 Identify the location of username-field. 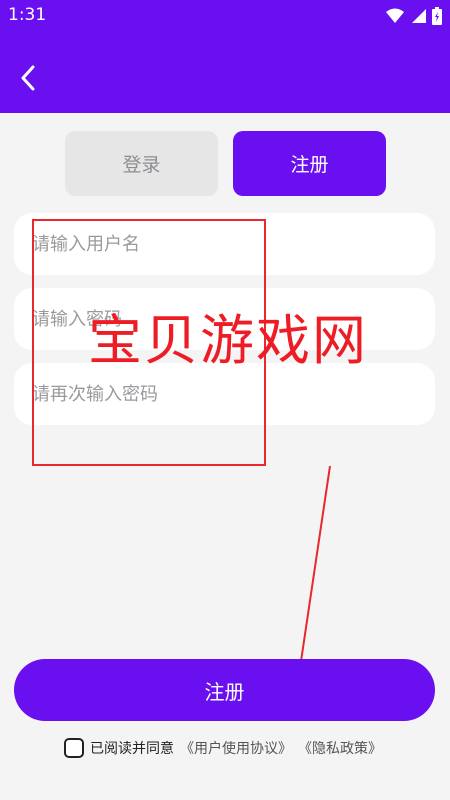
(224, 244).